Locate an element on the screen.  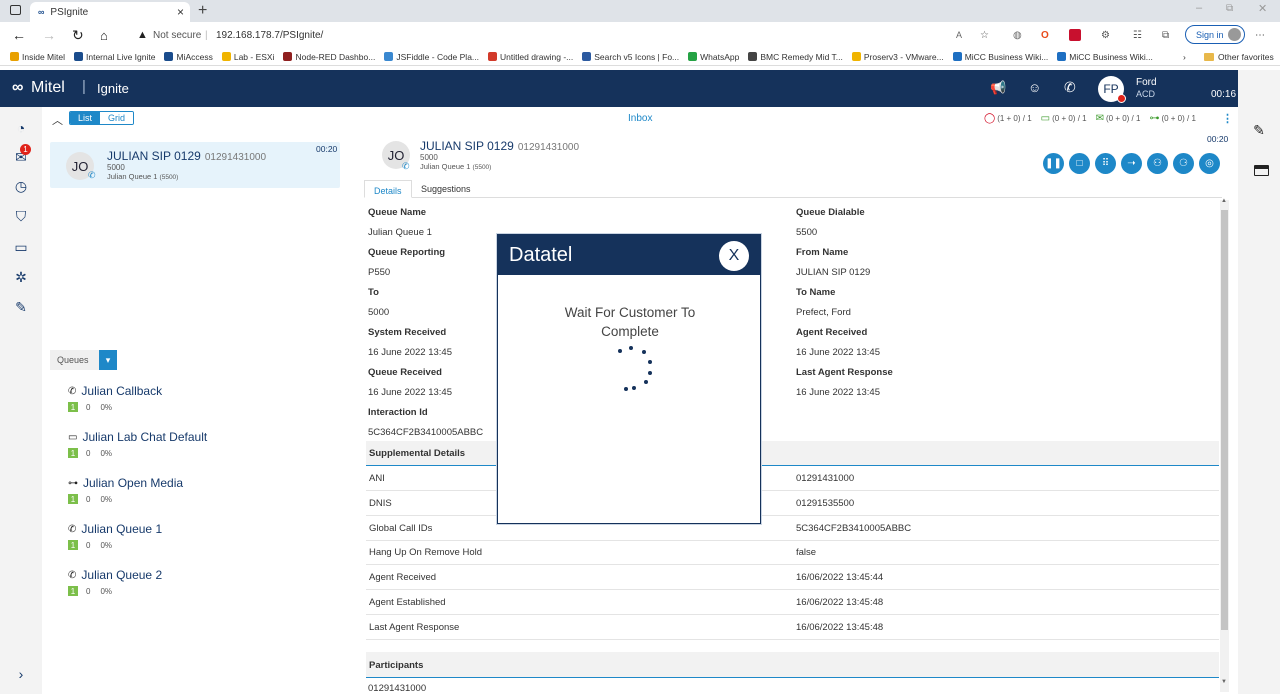
dashboard-icon: ◔ is located at coordinates (21, 128).